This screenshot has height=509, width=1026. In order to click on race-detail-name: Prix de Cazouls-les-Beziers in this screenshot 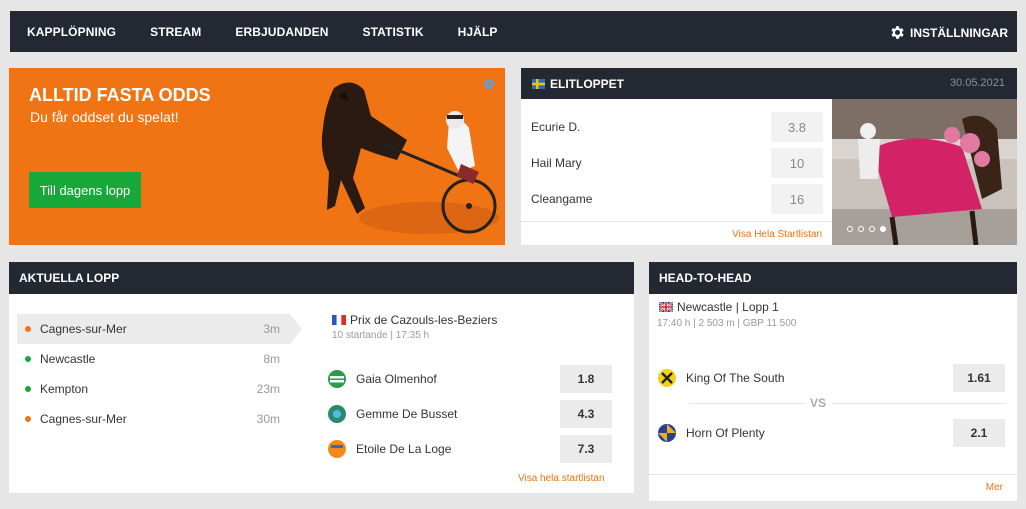, I will do `click(424, 320)`.